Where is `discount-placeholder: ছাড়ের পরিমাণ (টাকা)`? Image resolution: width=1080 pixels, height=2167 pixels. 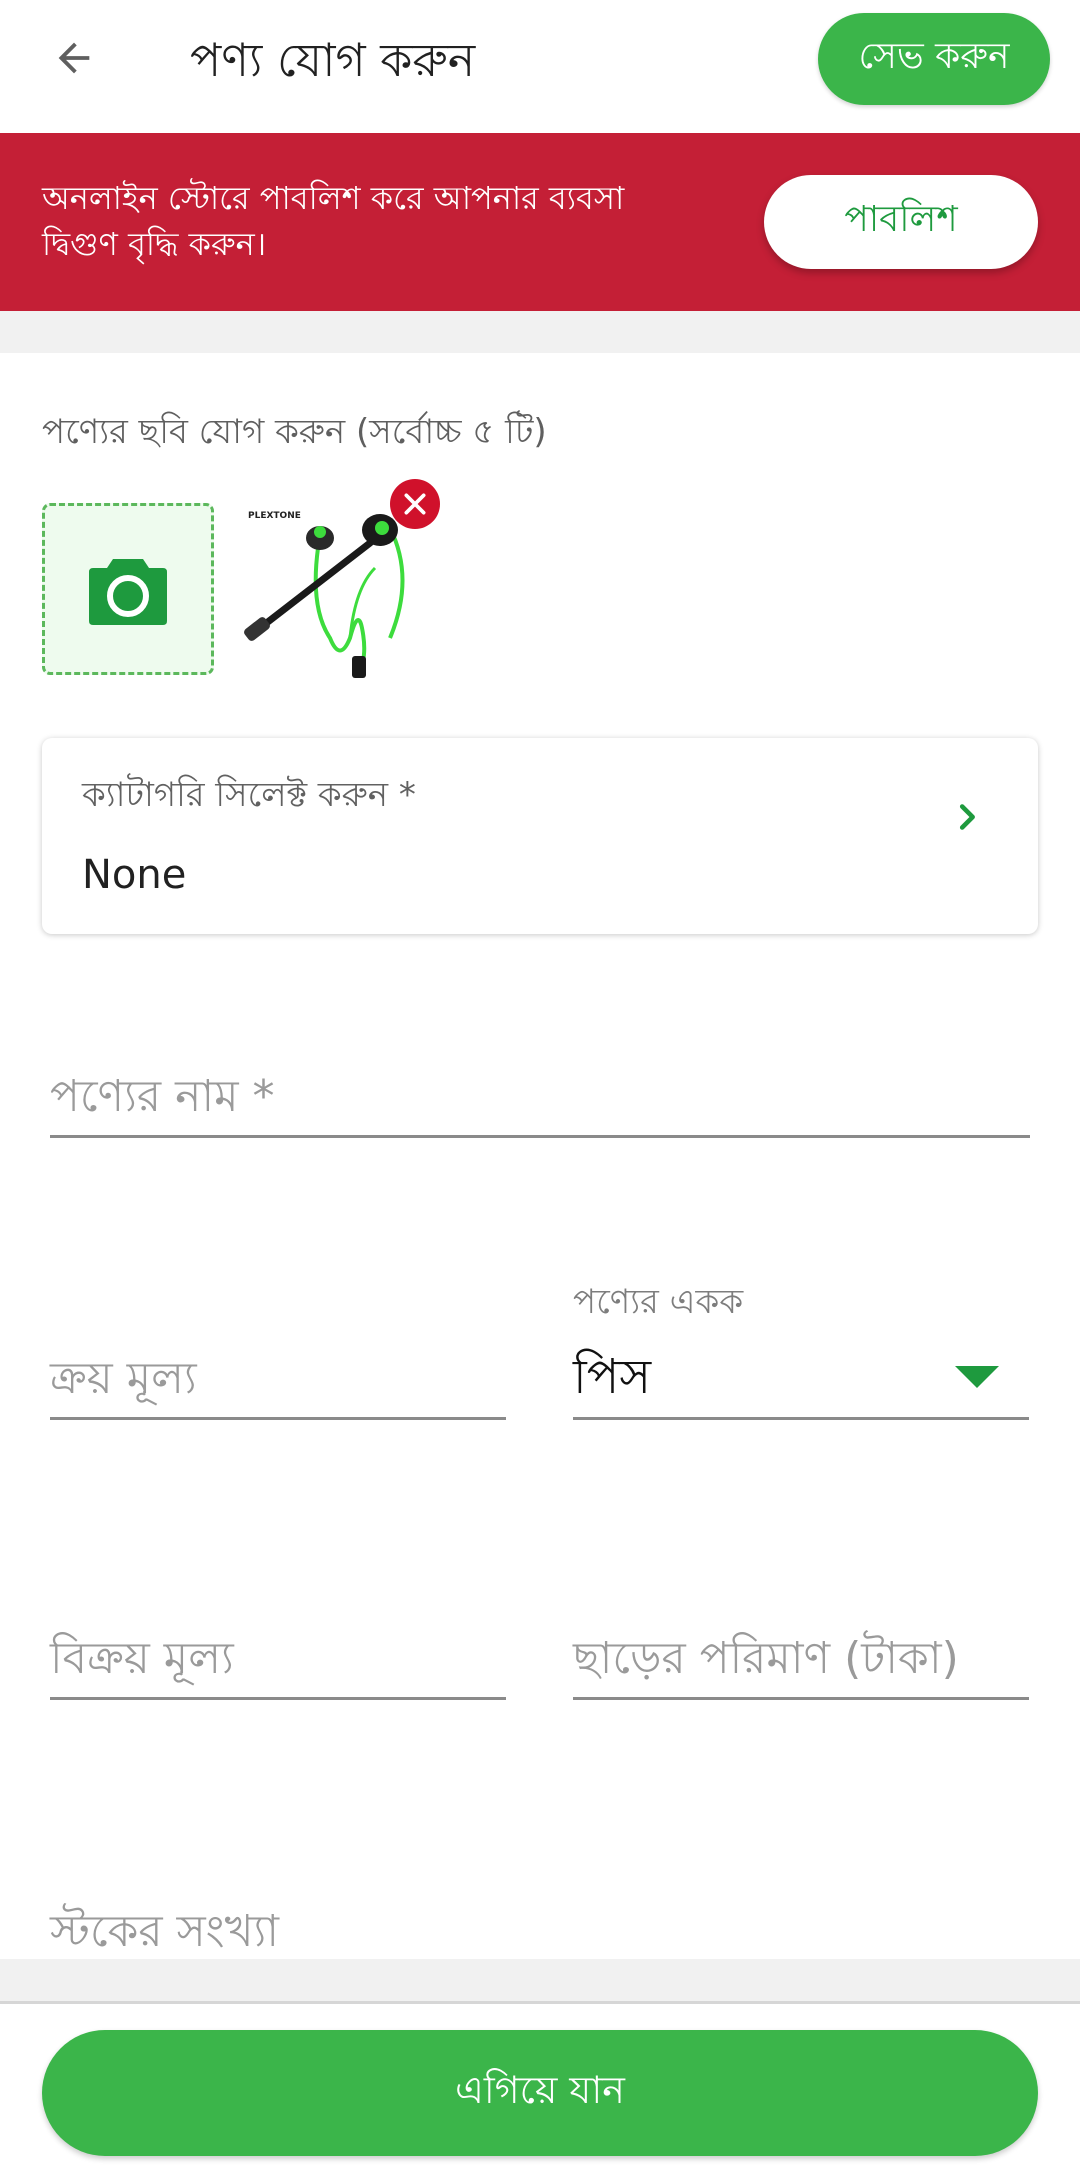
discount-placeholder: ছাড়ের পরিমাণ (টাকা) is located at coordinates (766, 1658).